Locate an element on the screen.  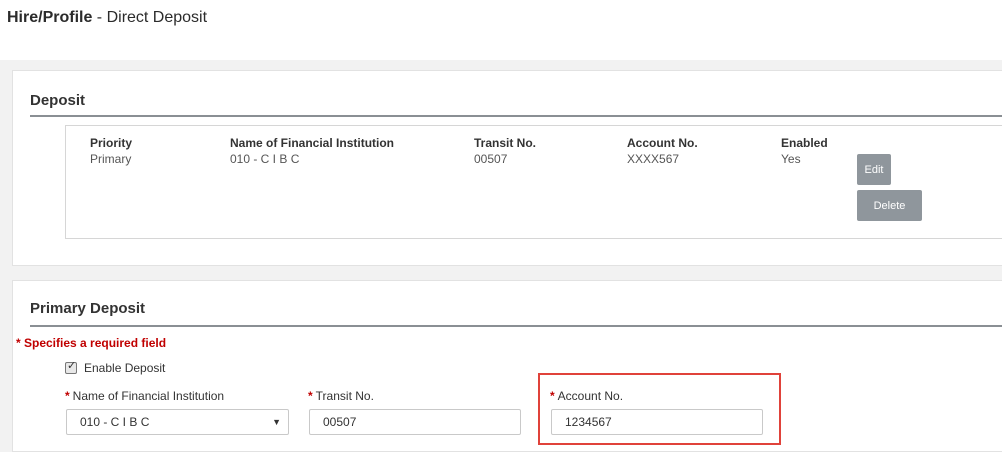
column-header-institution: Name of Financial Institution is located at coordinates (312, 143).